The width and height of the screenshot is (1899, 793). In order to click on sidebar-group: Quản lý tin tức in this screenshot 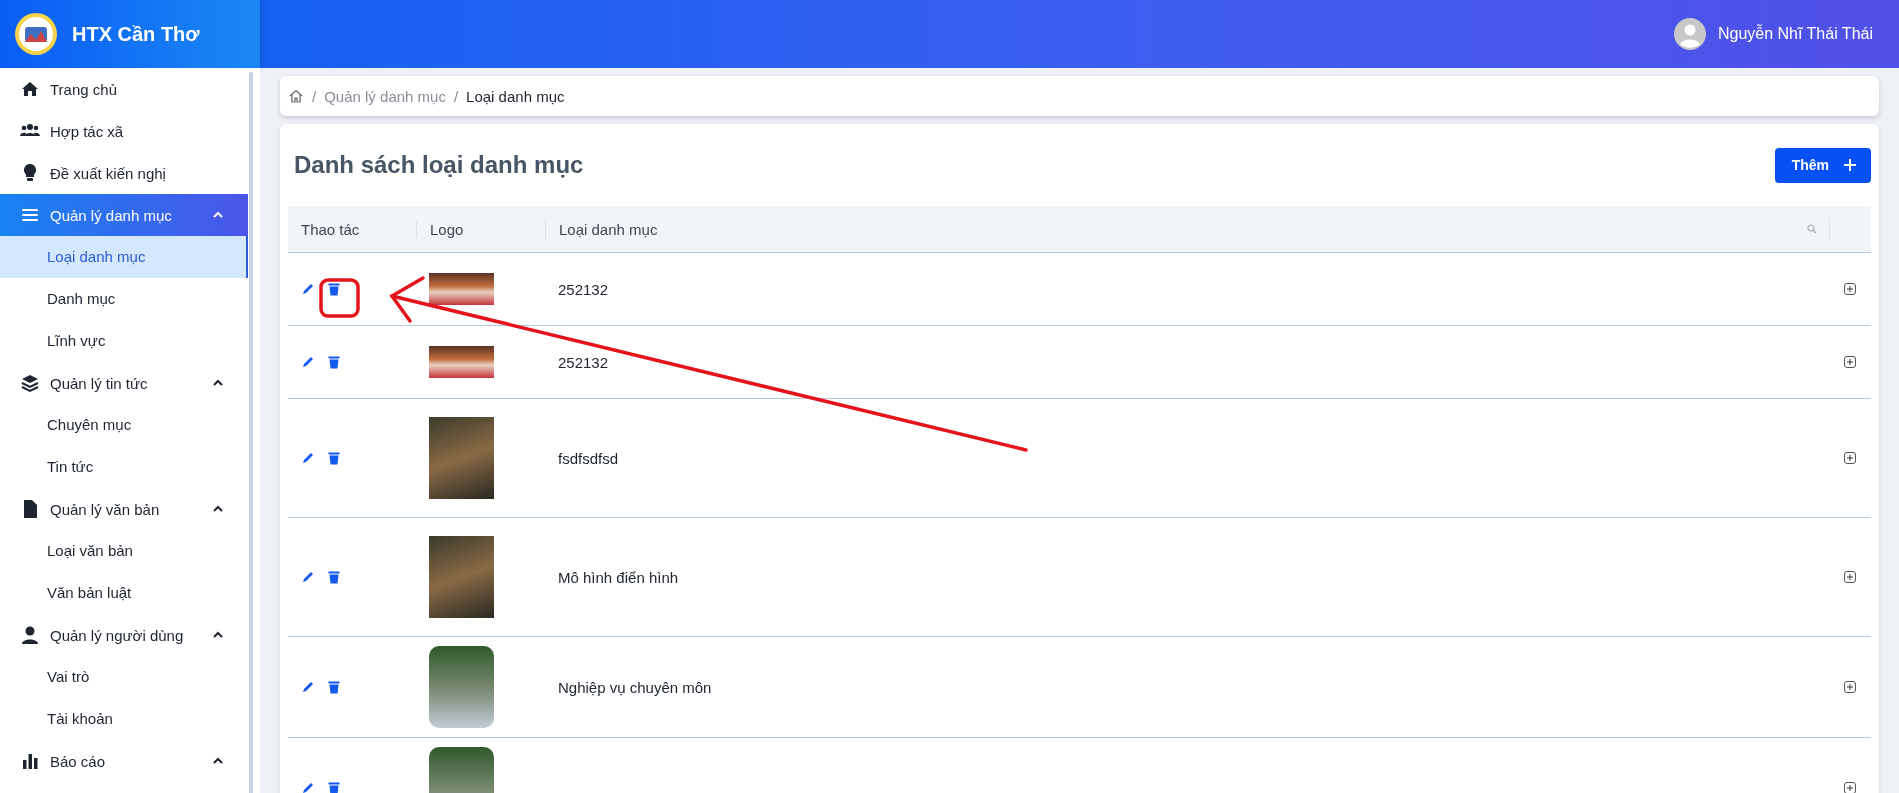, I will do `click(124, 383)`.